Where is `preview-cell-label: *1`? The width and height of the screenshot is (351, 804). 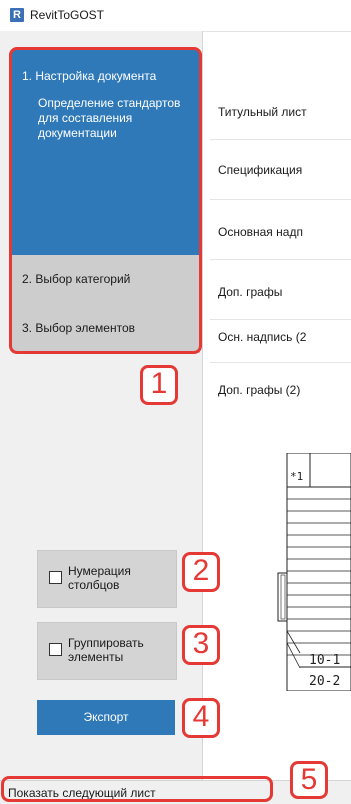 preview-cell-label: *1 is located at coordinates (296, 476).